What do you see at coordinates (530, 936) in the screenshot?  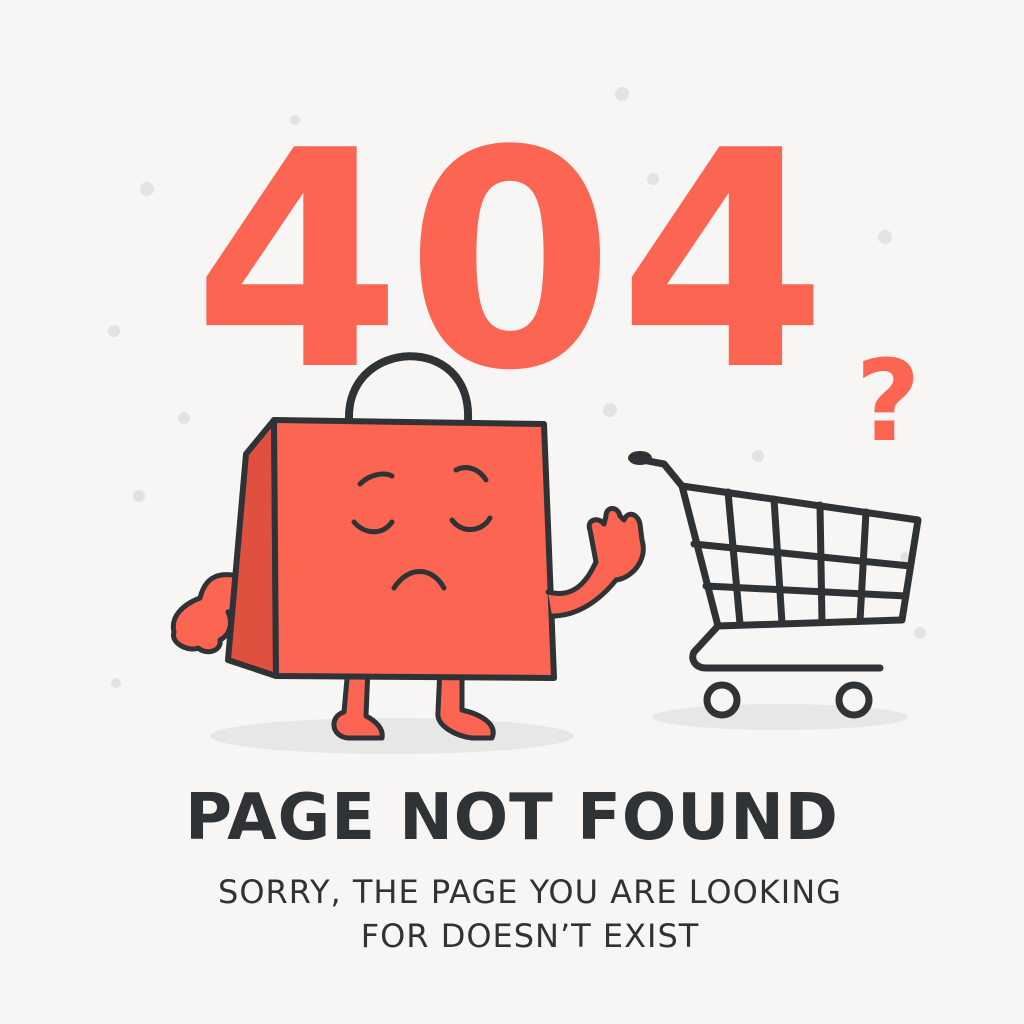 I see `error-message-line-2: FOR DOESN’T EXIST` at bounding box center [530, 936].